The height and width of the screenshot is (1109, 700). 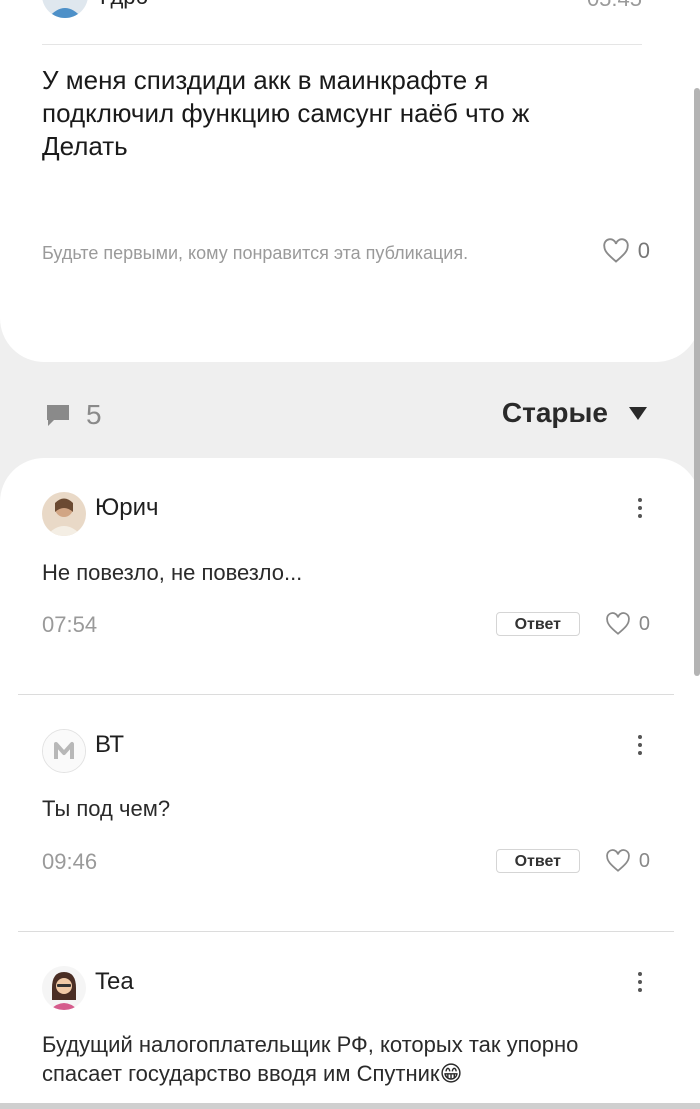 What do you see at coordinates (70, 624) in the screenshot?
I see `comment-time: 07:54` at bounding box center [70, 624].